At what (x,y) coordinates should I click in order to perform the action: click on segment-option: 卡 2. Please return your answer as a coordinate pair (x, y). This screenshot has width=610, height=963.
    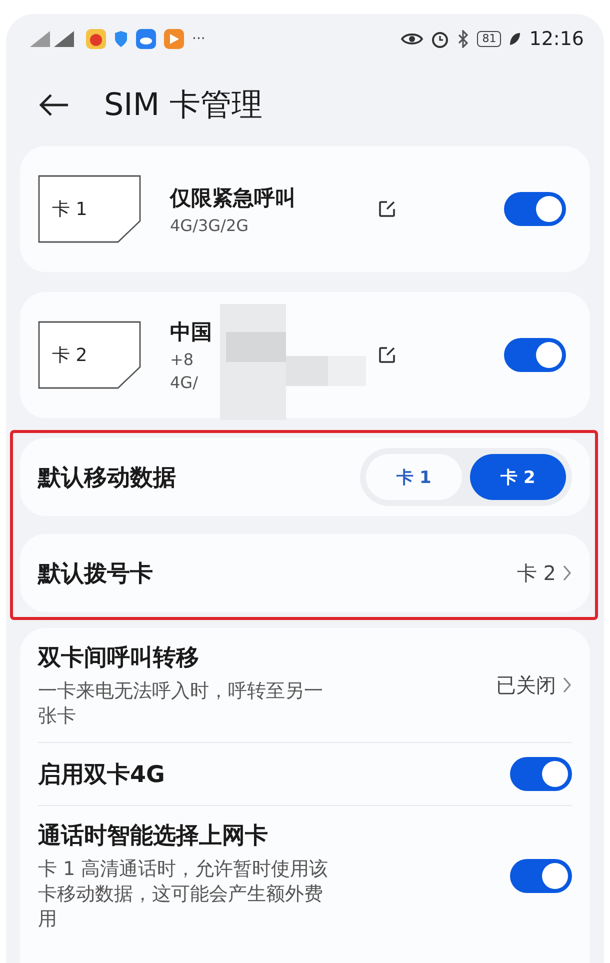
    Looking at the image, I should click on (518, 477).